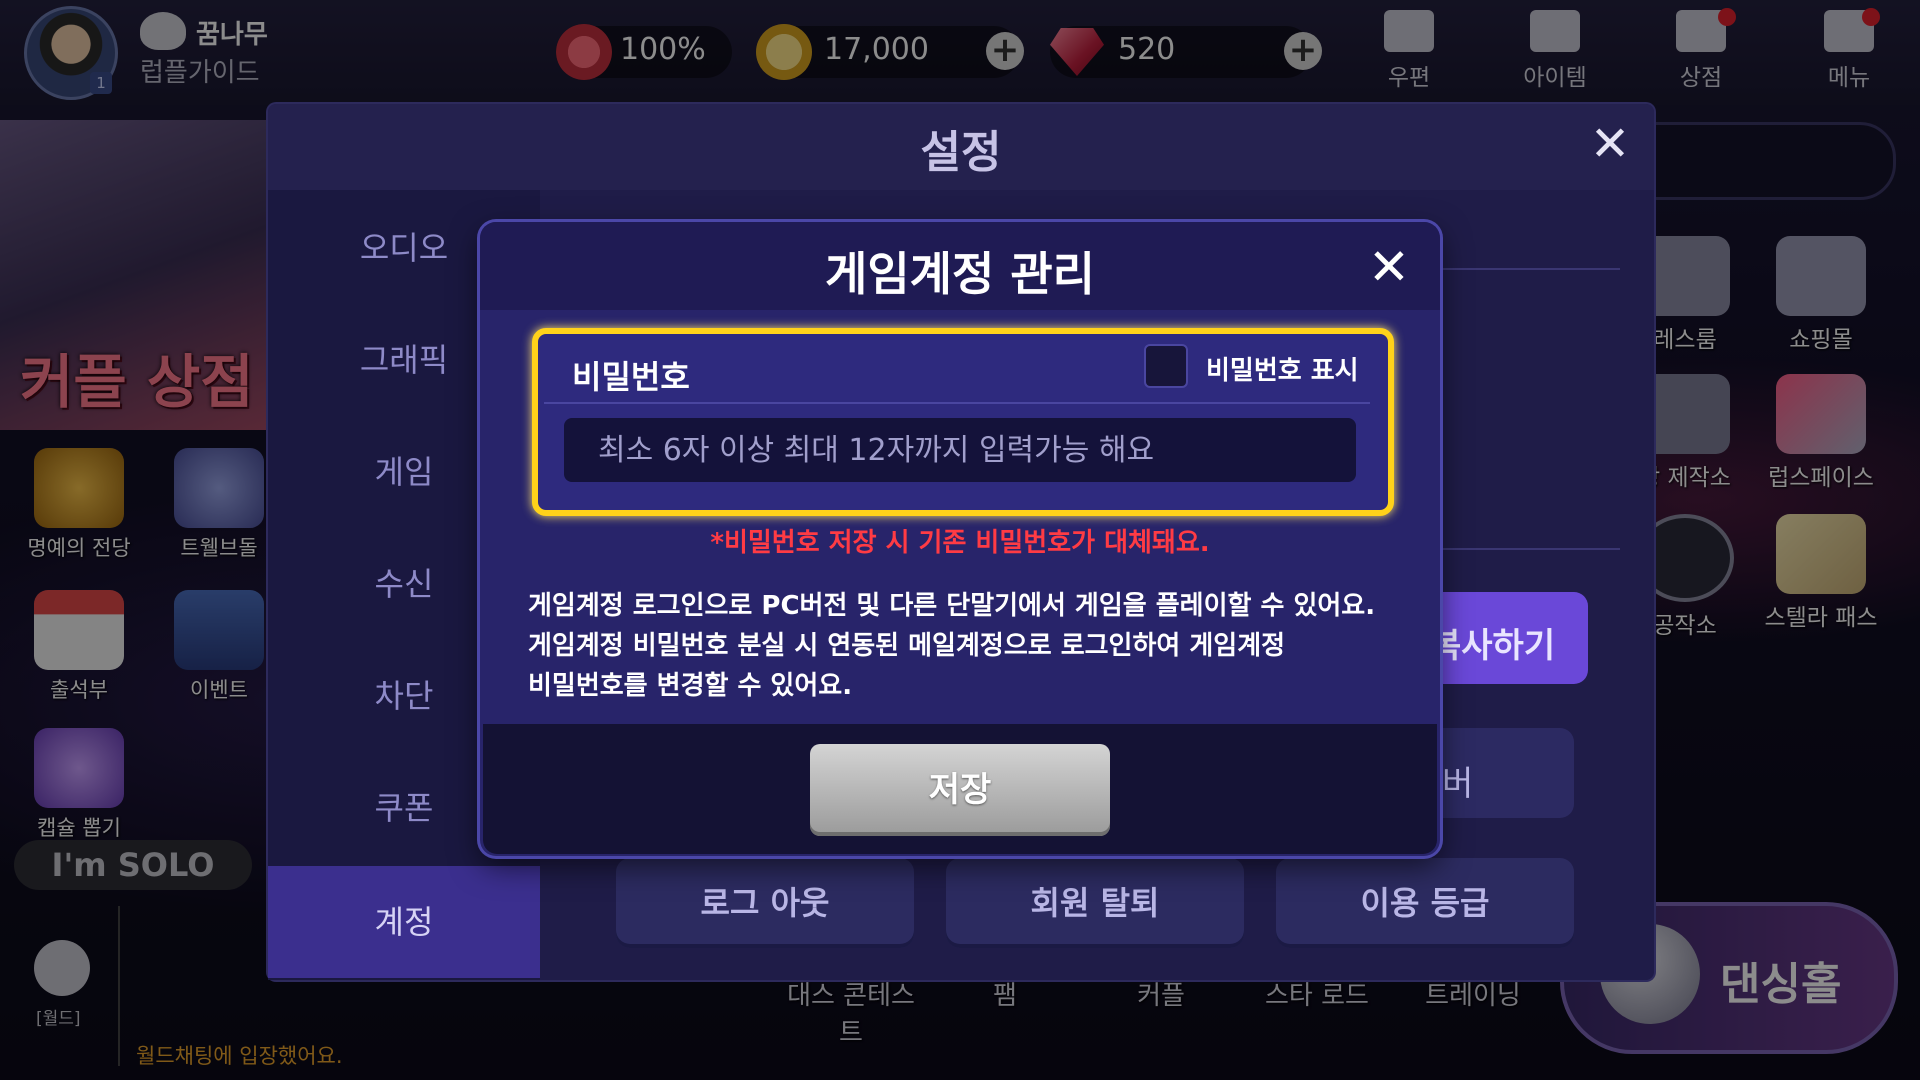 Image resolution: width=1920 pixels, height=1080 pixels. What do you see at coordinates (961, 152) in the screenshot?
I see `settings-title: 설정` at bounding box center [961, 152].